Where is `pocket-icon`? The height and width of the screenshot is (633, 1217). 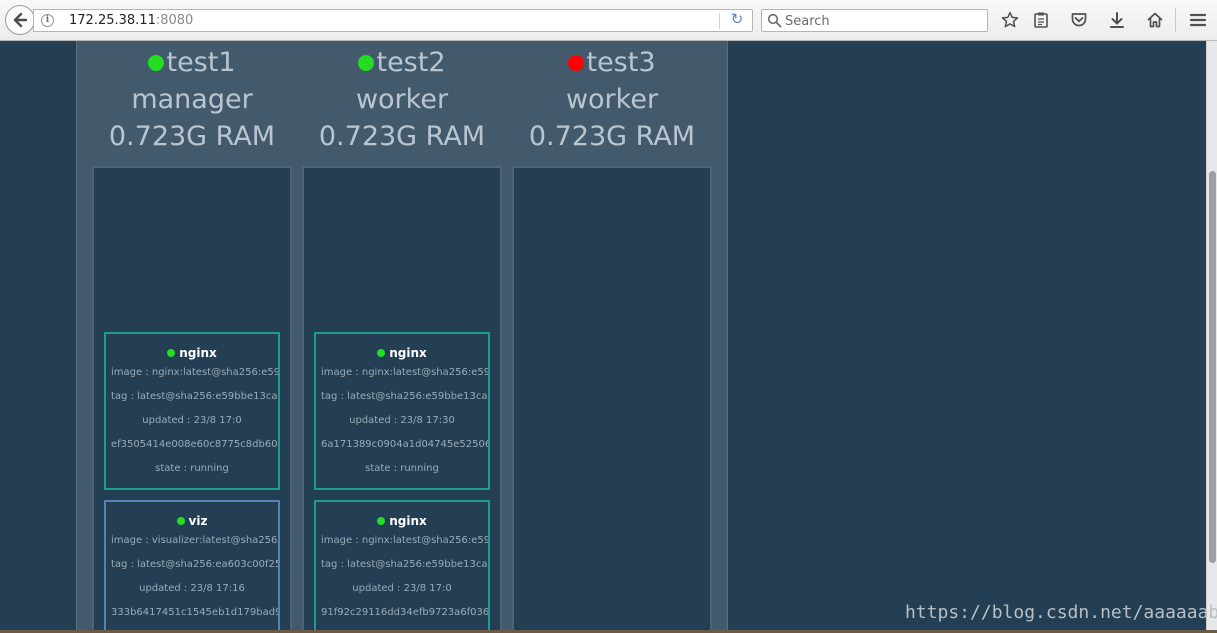
pocket-icon is located at coordinates (1079, 20).